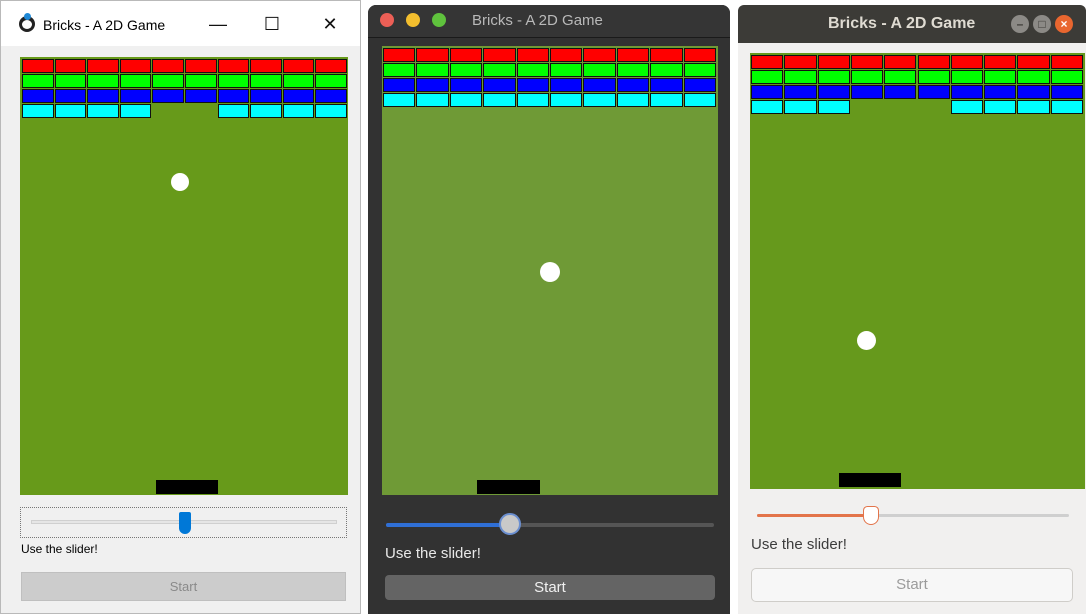  I want to click on minimize-button, so click(413, 20).